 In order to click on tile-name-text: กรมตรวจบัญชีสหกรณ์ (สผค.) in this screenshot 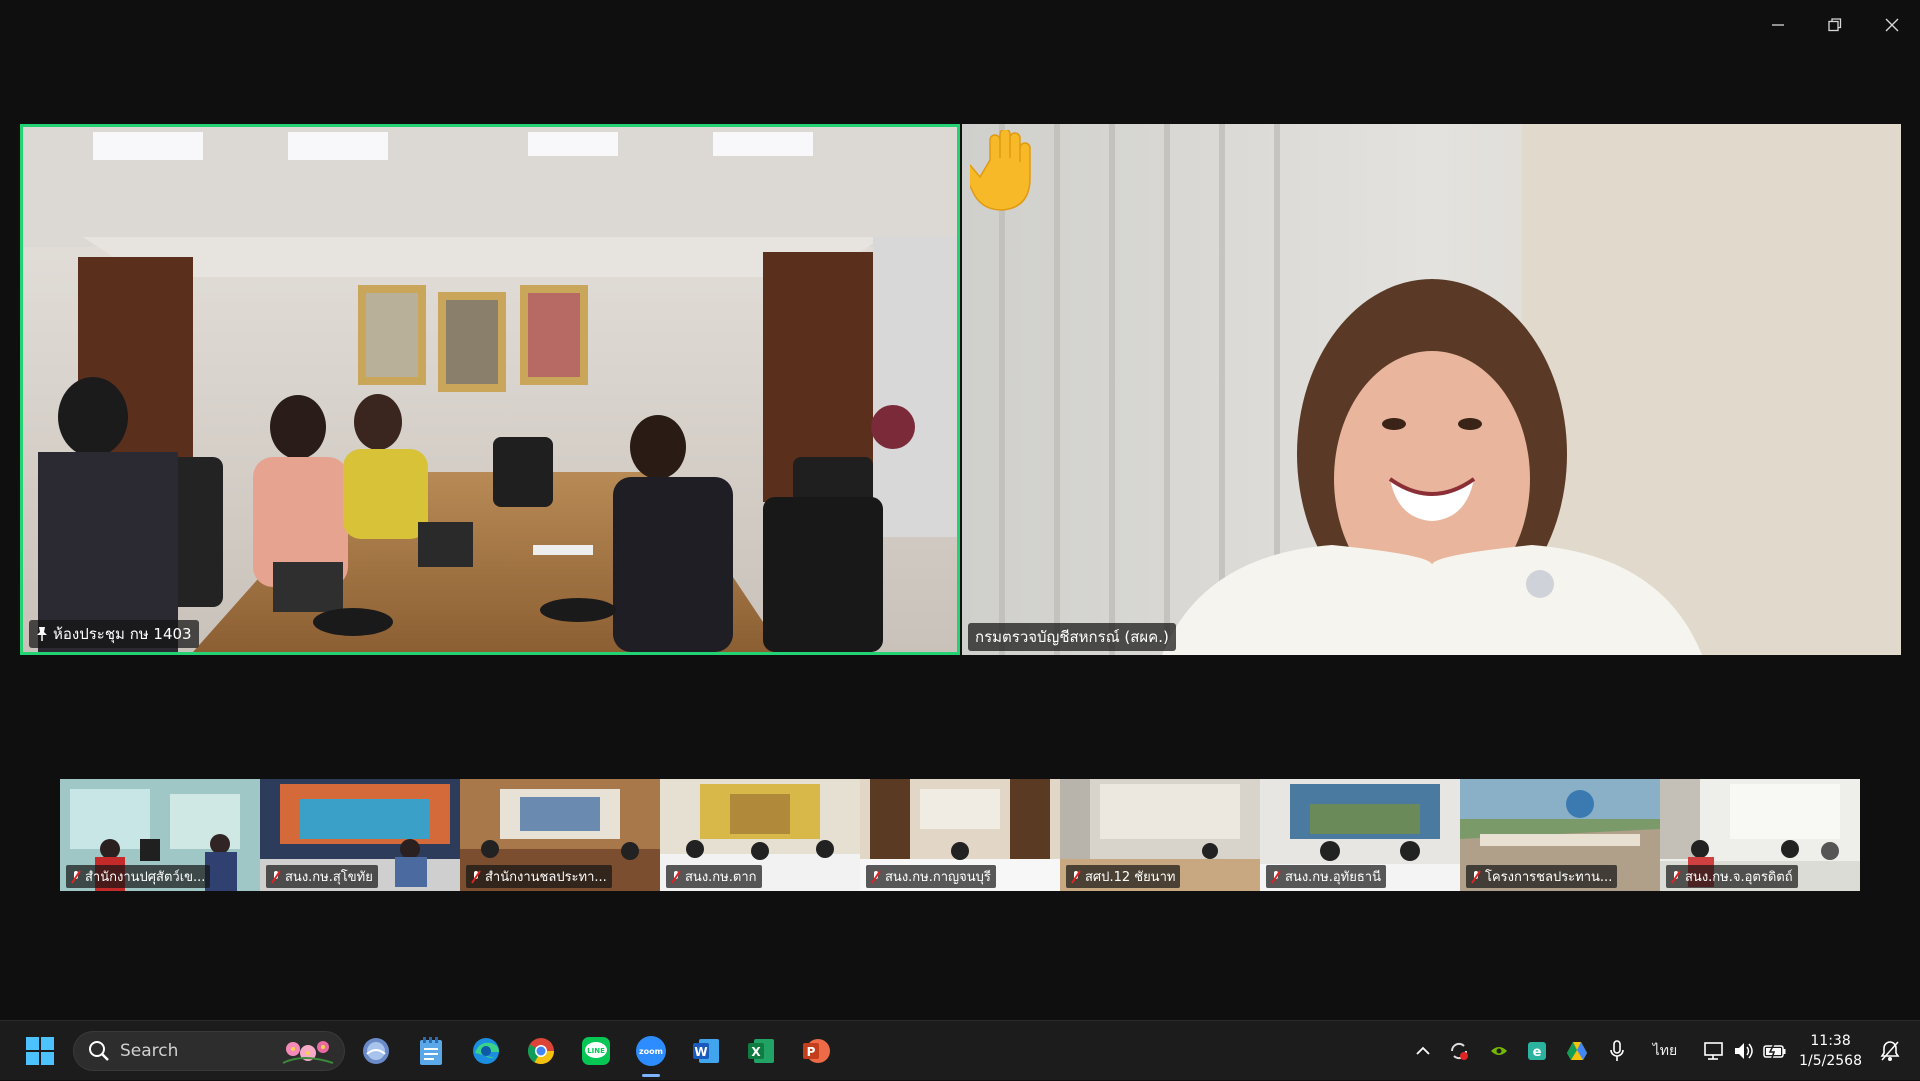, I will do `click(1072, 637)`.